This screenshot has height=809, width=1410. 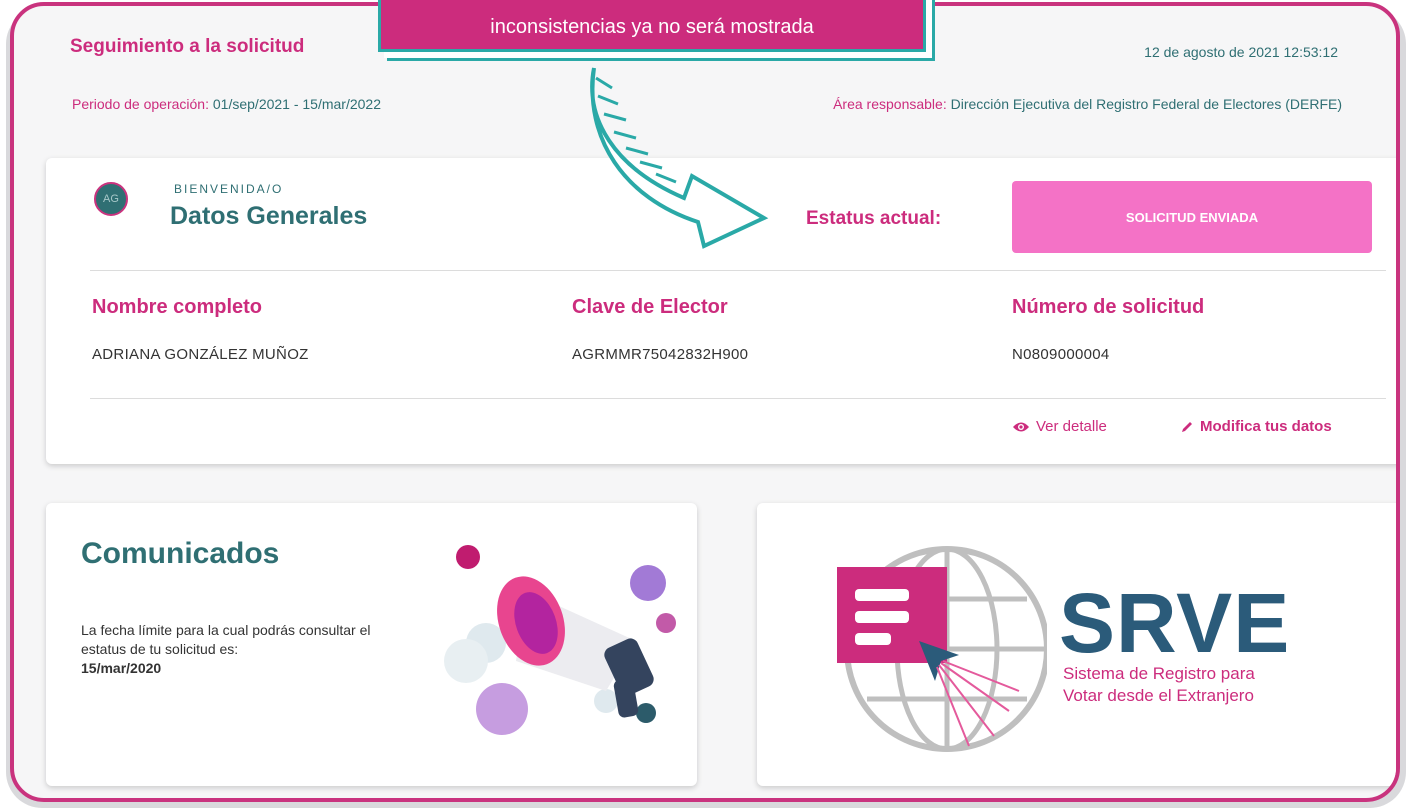 What do you see at coordinates (1241, 52) in the screenshot?
I see `current-datetime: 12 de agosto de 2021 12:53:12` at bounding box center [1241, 52].